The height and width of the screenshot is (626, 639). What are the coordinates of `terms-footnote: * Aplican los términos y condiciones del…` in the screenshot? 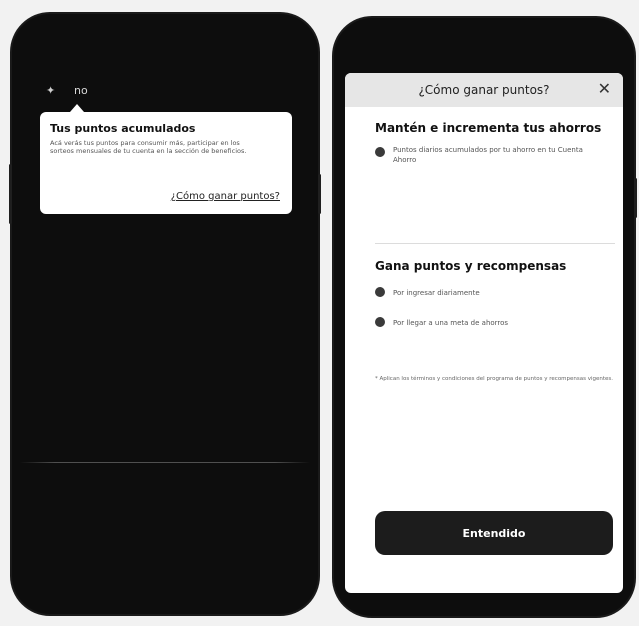 It's located at (494, 379).